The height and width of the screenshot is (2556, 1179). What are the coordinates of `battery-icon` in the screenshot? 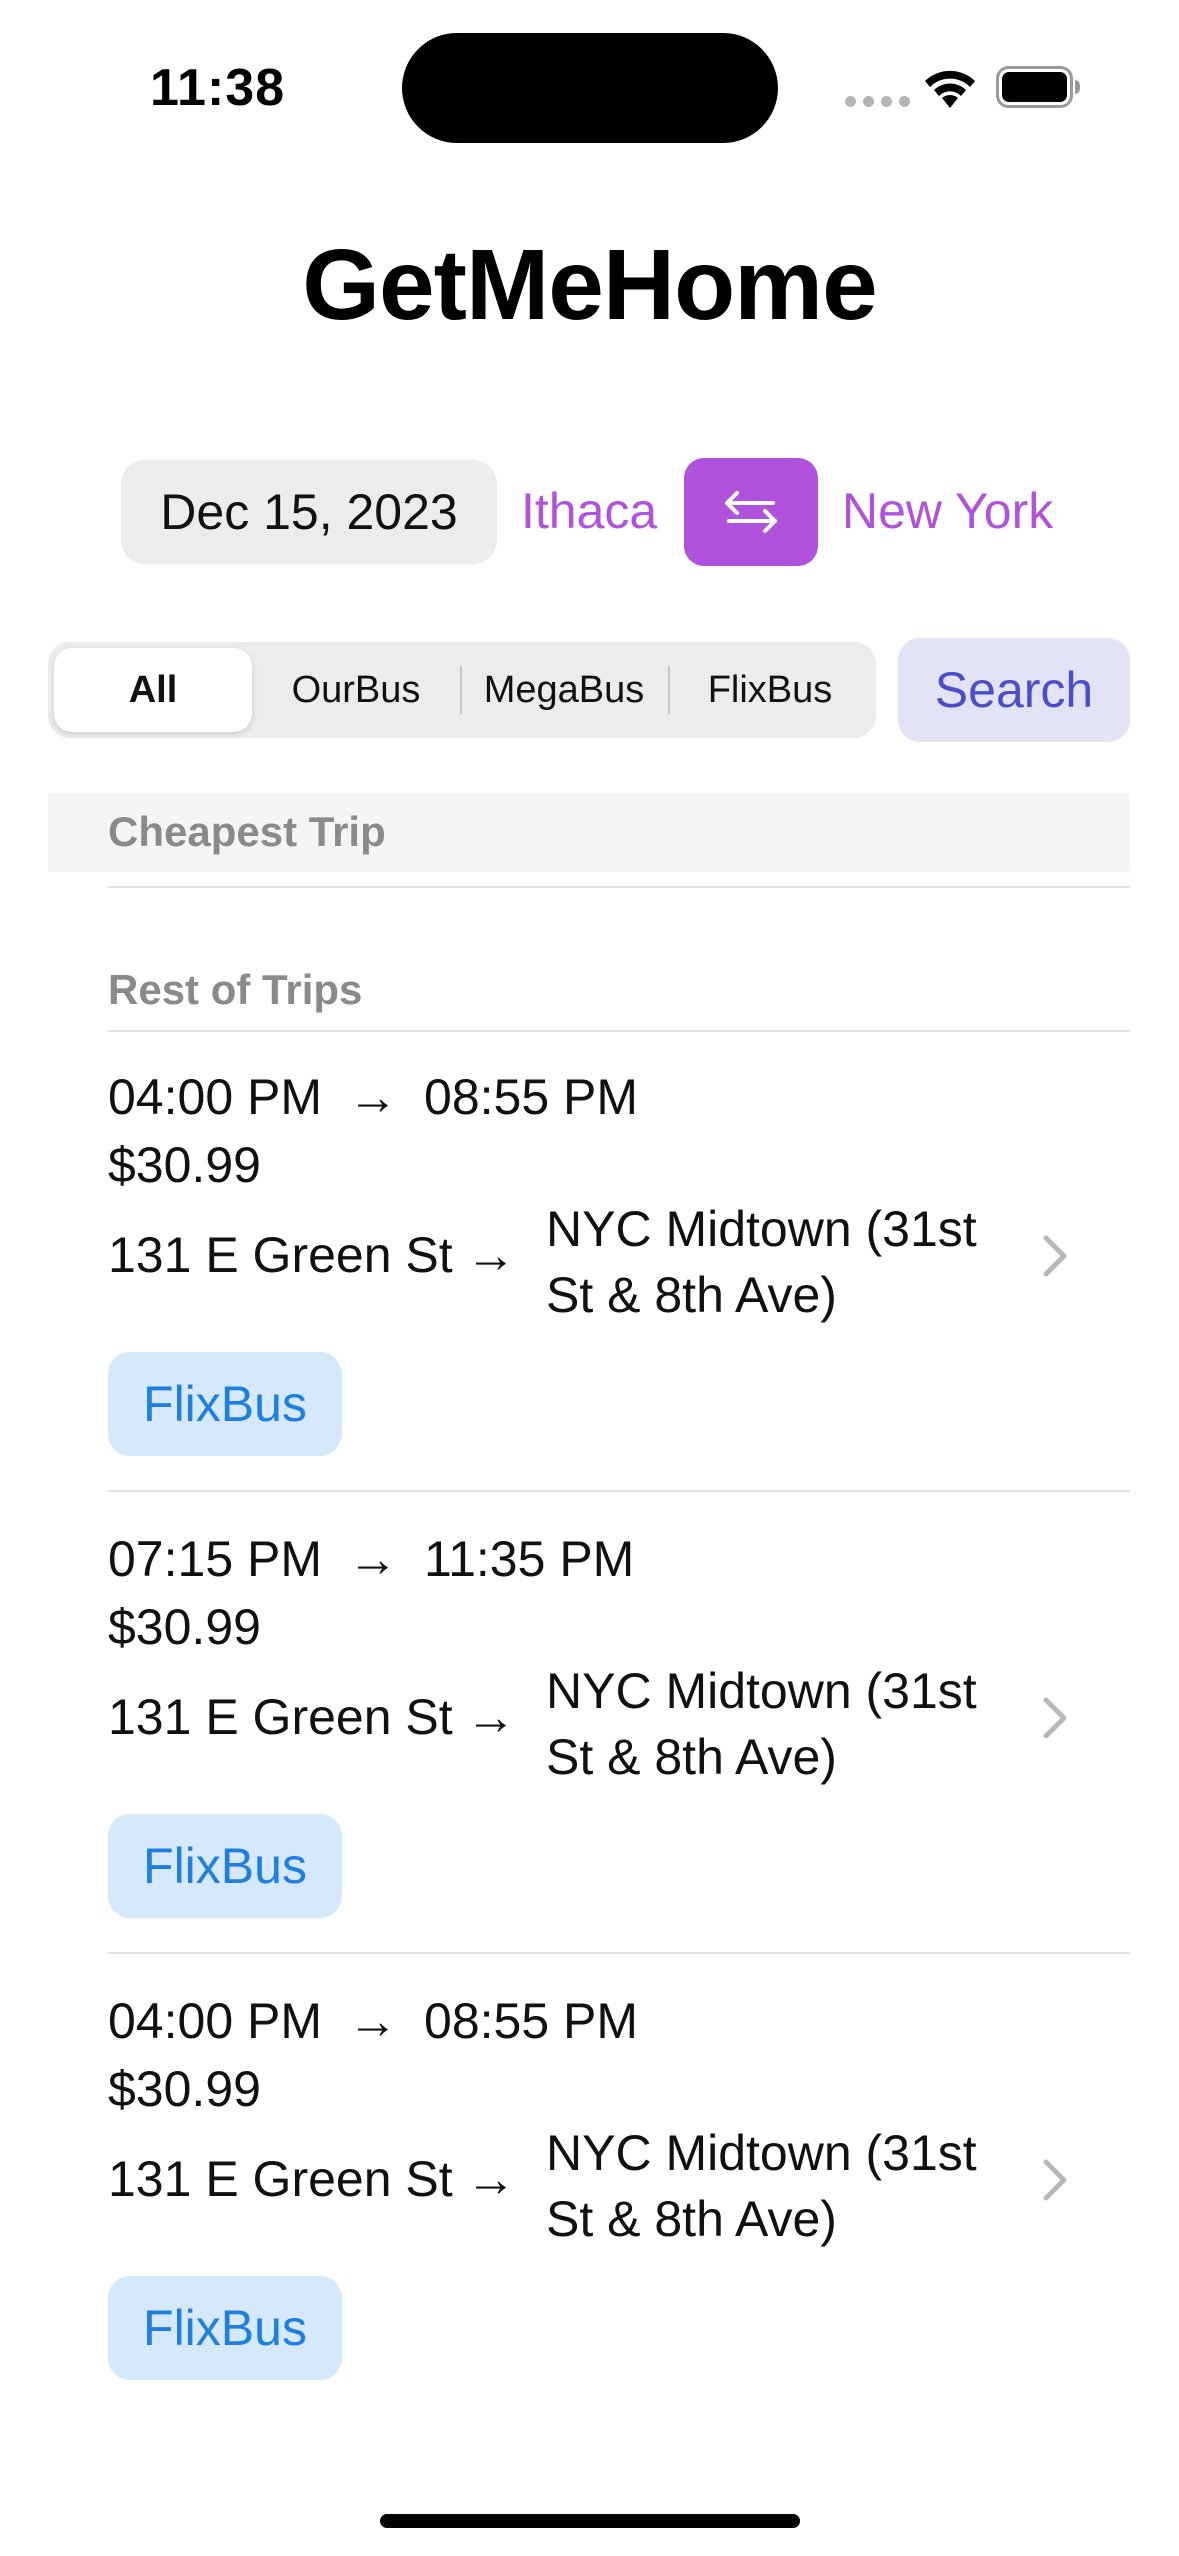 It's located at (1038, 87).